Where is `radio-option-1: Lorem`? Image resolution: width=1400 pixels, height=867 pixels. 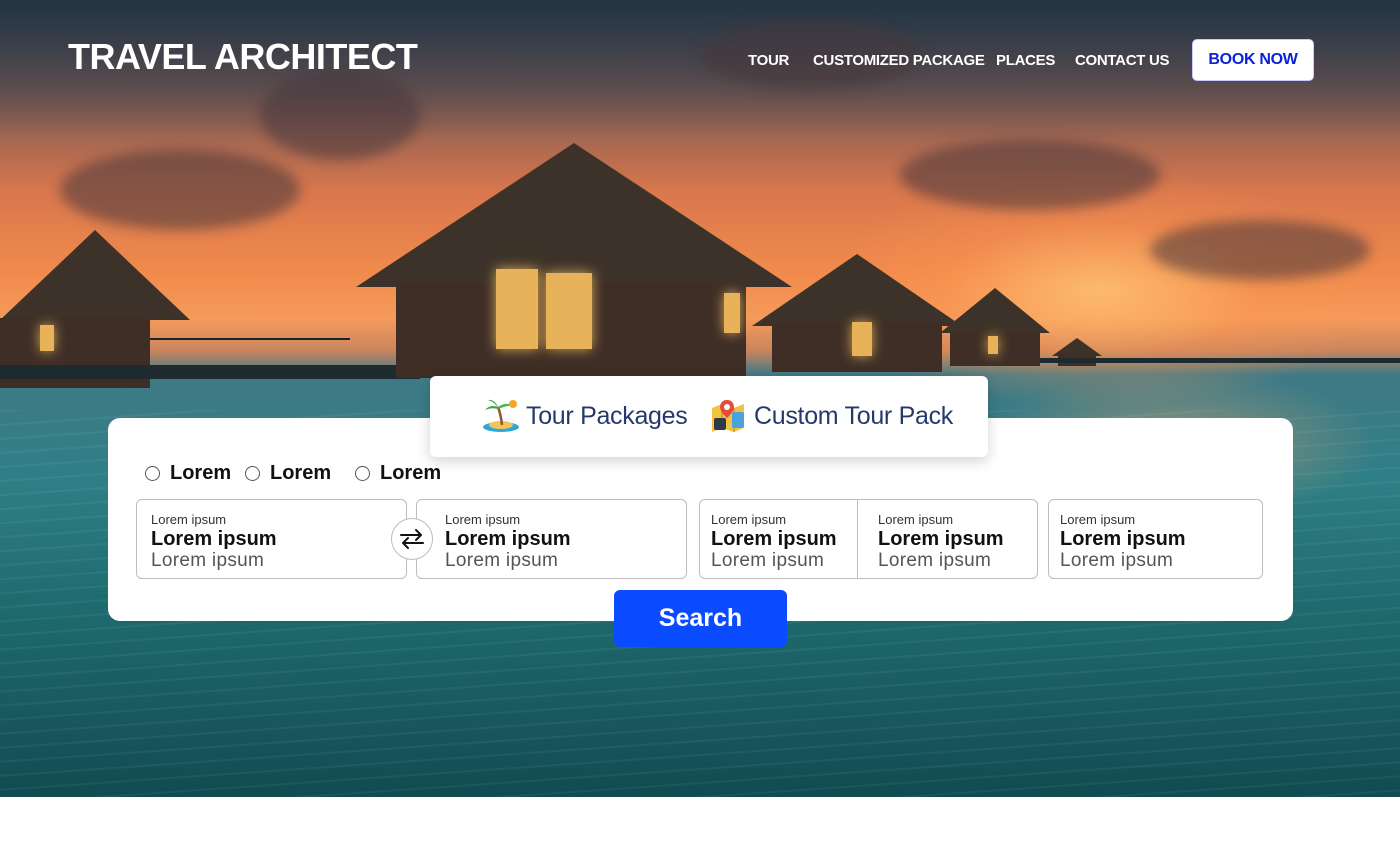
radio-option-1: Lorem is located at coordinates (188, 473).